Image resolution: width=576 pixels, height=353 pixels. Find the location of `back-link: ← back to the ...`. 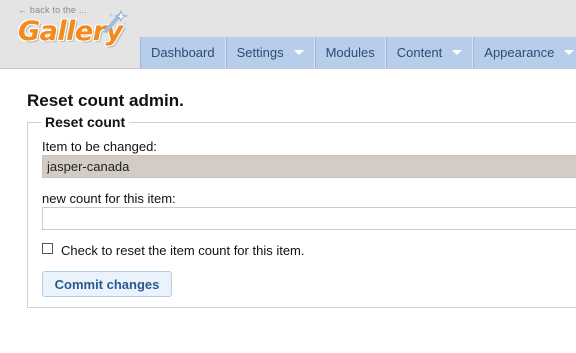

back-link: ← back to the ... is located at coordinates (52, 10).